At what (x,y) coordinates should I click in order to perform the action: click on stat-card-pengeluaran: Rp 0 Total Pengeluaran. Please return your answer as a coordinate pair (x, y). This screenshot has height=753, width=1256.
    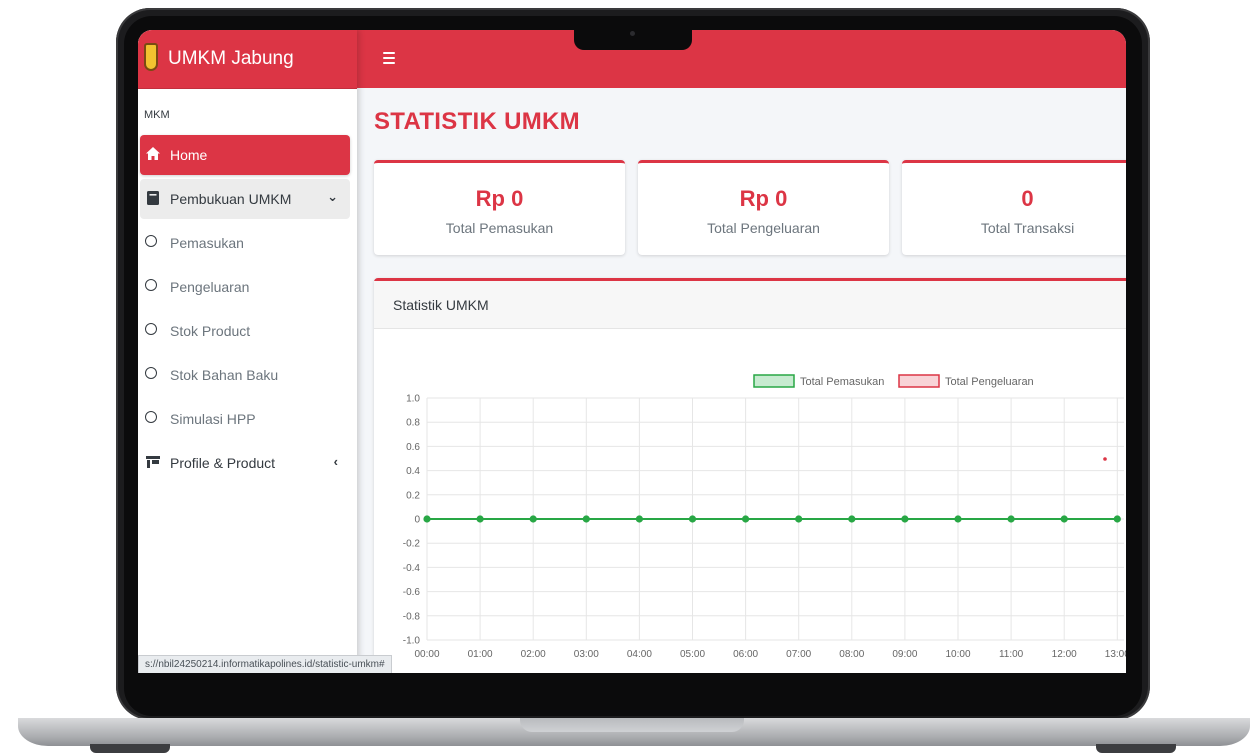
    Looking at the image, I should click on (763, 207).